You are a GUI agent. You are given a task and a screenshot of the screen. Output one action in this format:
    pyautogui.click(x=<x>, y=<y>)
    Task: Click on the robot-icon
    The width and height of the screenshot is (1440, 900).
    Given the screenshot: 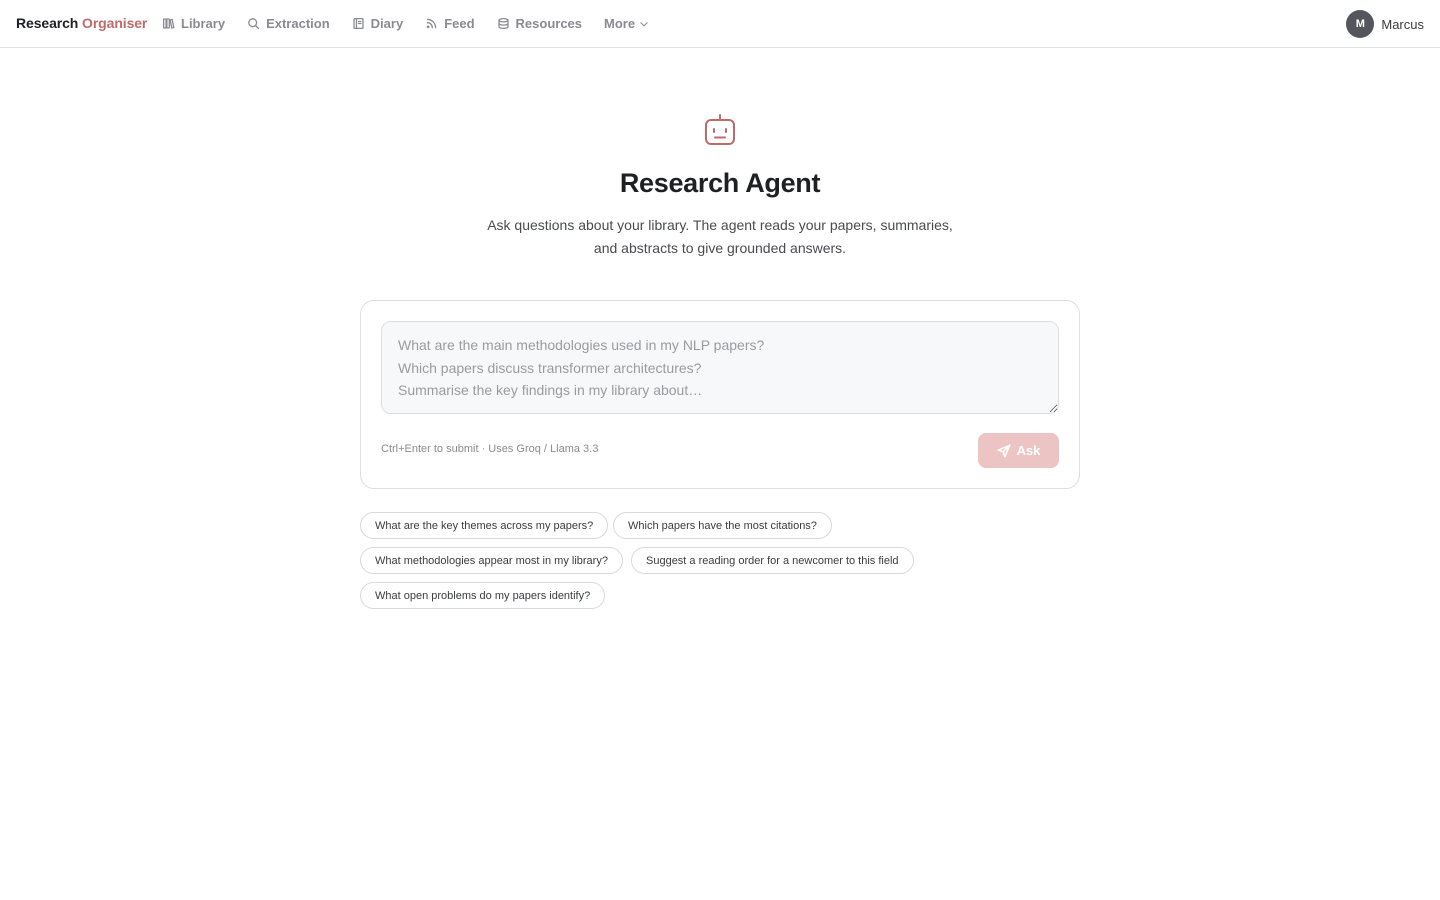 What is the action you would take?
    pyautogui.click(x=720, y=130)
    